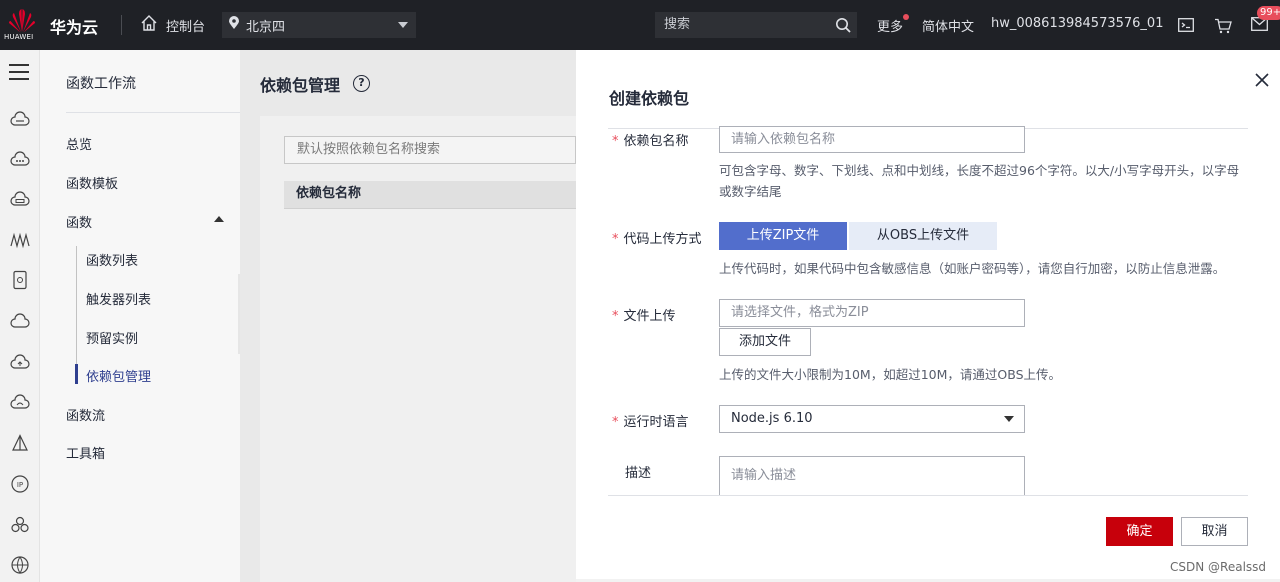 This screenshot has width=1280, height=582. I want to click on hamburger-menu-icon, so click(19, 72).